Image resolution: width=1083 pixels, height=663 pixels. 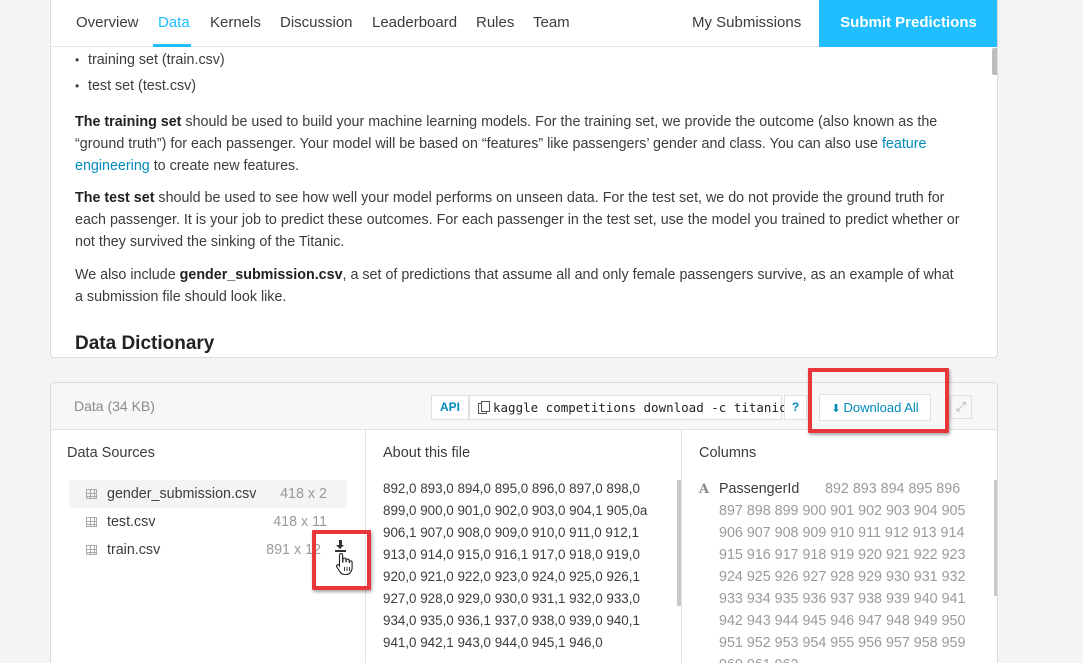 What do you see at coordinates (450, 407) in the screenshot?
I see `api-button: API` at bounding box center [450, 407].